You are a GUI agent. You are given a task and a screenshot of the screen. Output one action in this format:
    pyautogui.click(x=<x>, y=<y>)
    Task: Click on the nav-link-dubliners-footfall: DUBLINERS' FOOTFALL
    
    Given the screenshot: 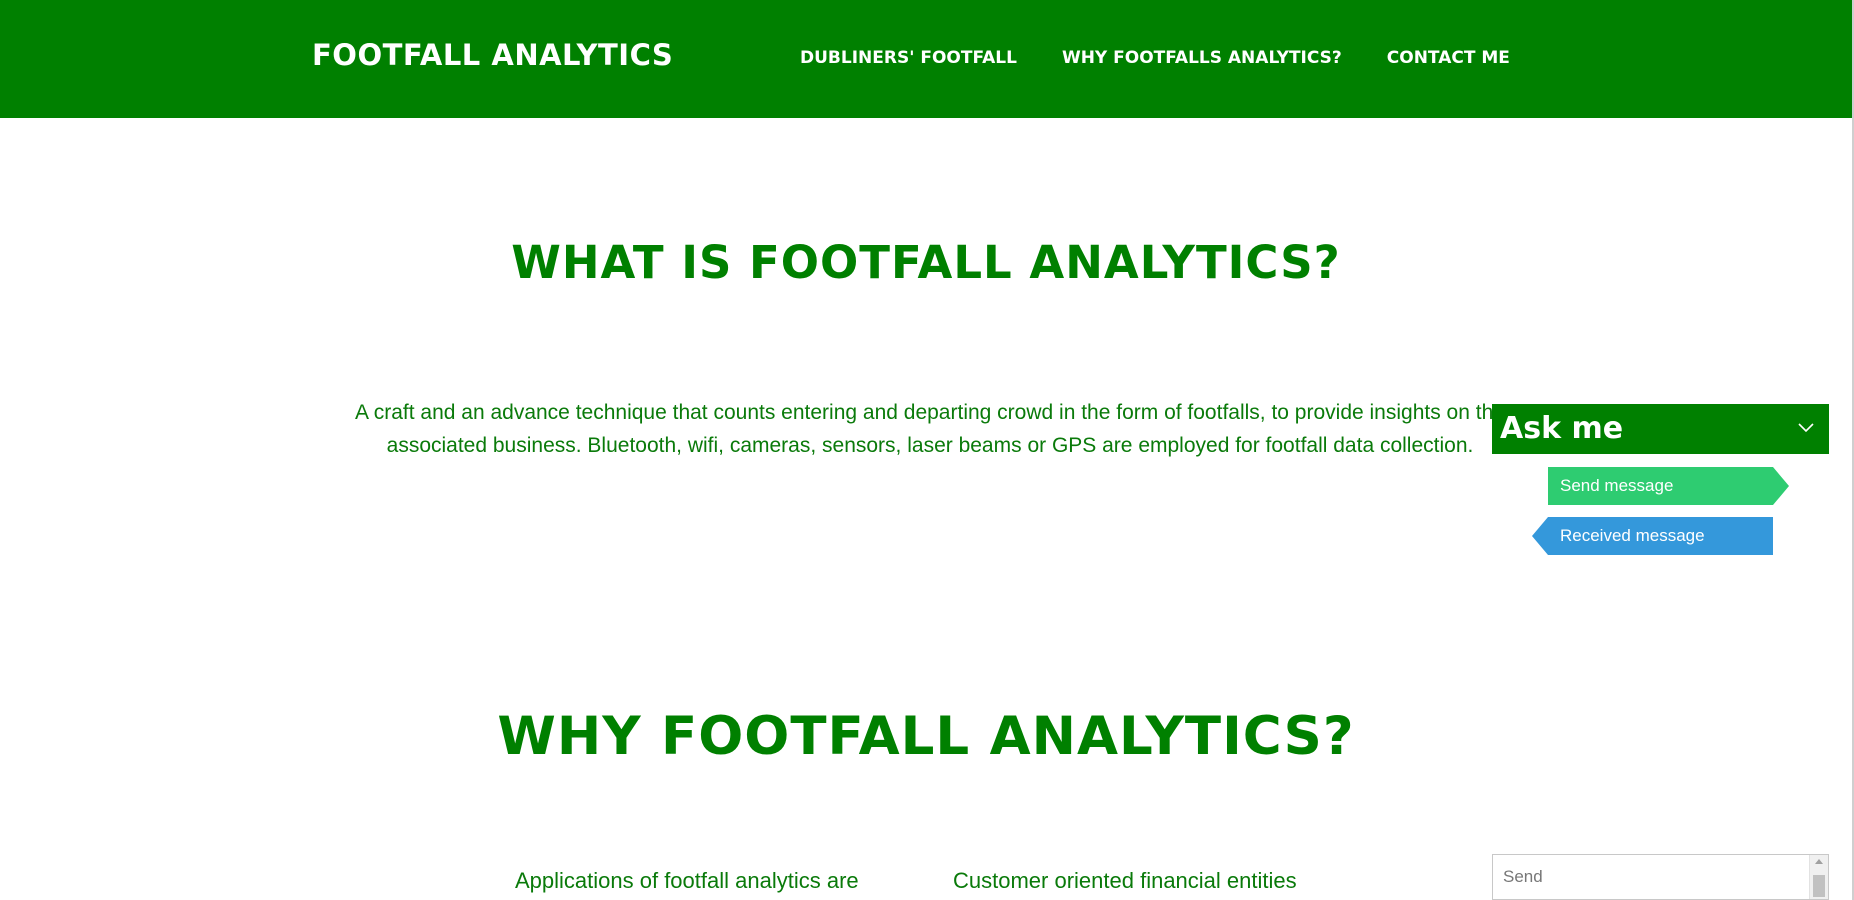 What is the action you would take?
    pyautogui.click(x=908, y=58)
    